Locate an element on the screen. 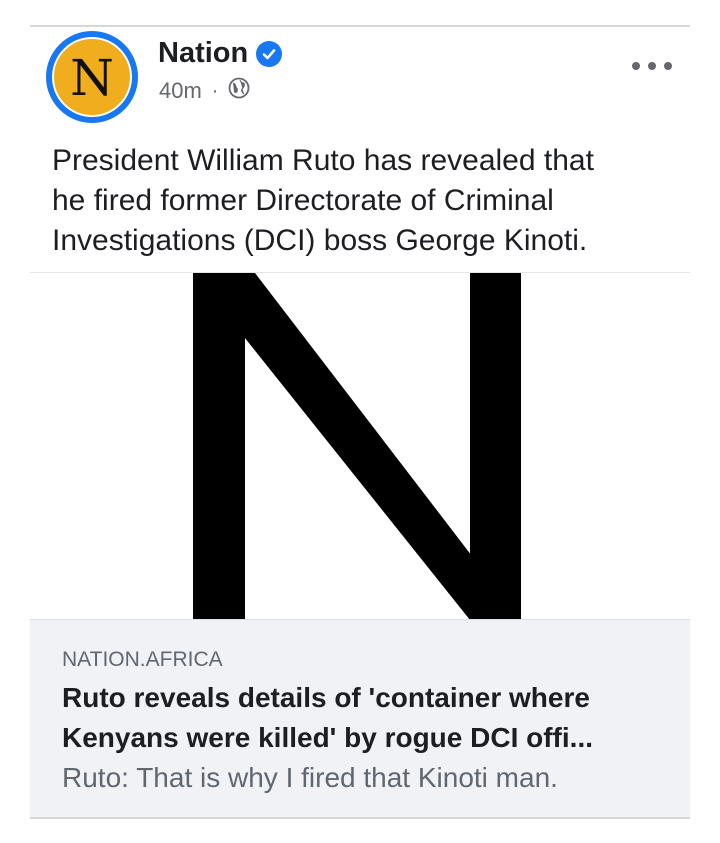  caption-line: President William Ruto has revealed that is located at coordinates (323, 160).